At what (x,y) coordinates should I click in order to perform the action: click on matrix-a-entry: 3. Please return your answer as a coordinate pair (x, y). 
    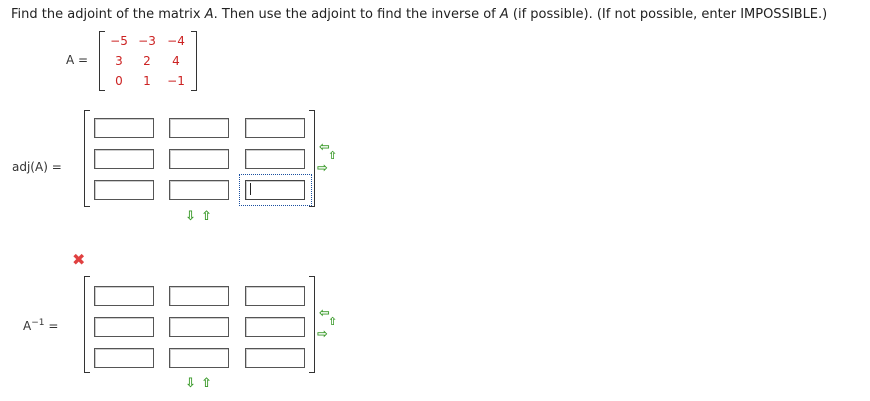
    Looking at the image, I should click on (119, 61).